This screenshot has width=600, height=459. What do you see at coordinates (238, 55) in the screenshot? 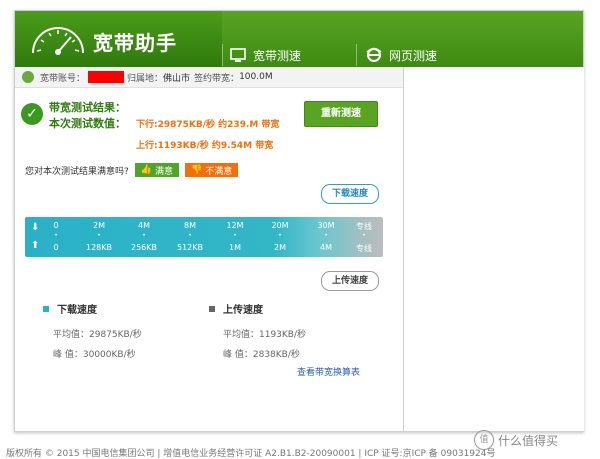
I see `monitor-icon` at bounding box center [238, 55].